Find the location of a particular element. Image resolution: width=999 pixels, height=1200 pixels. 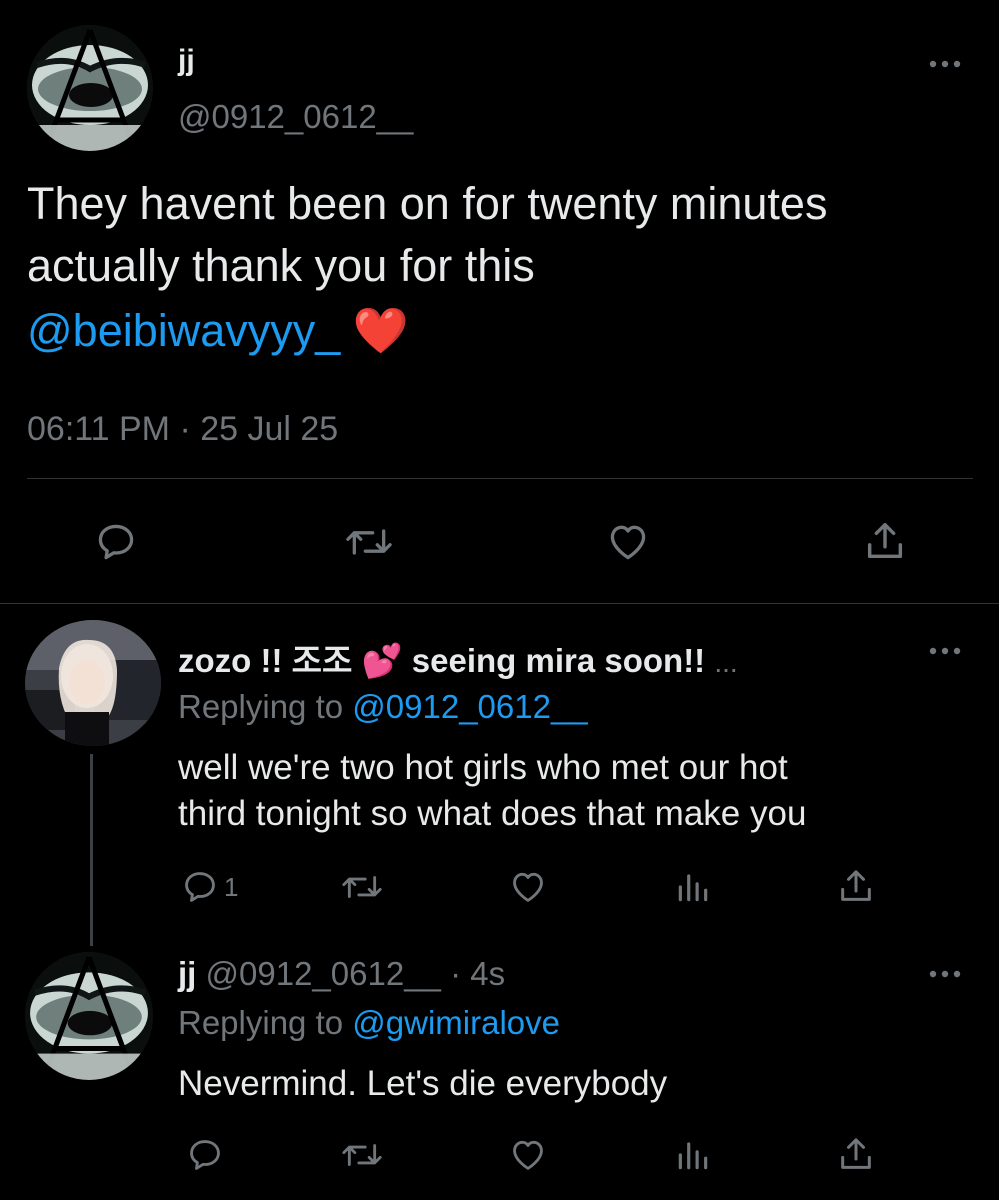

name-row: jj @0912_0612__ · 4s is located at coordinates (341, 974).